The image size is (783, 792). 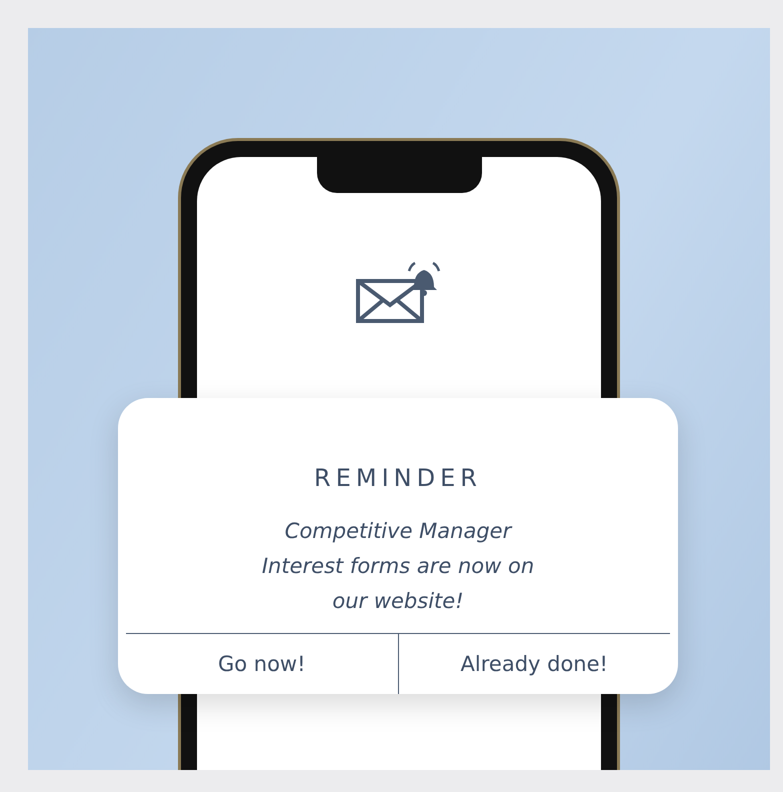 What do you see at coordinates (398, 566) in the screenshot?
I see `notification-message: Competitive Manager Interest forms are now on our website!` at bounding box center [398, 566].